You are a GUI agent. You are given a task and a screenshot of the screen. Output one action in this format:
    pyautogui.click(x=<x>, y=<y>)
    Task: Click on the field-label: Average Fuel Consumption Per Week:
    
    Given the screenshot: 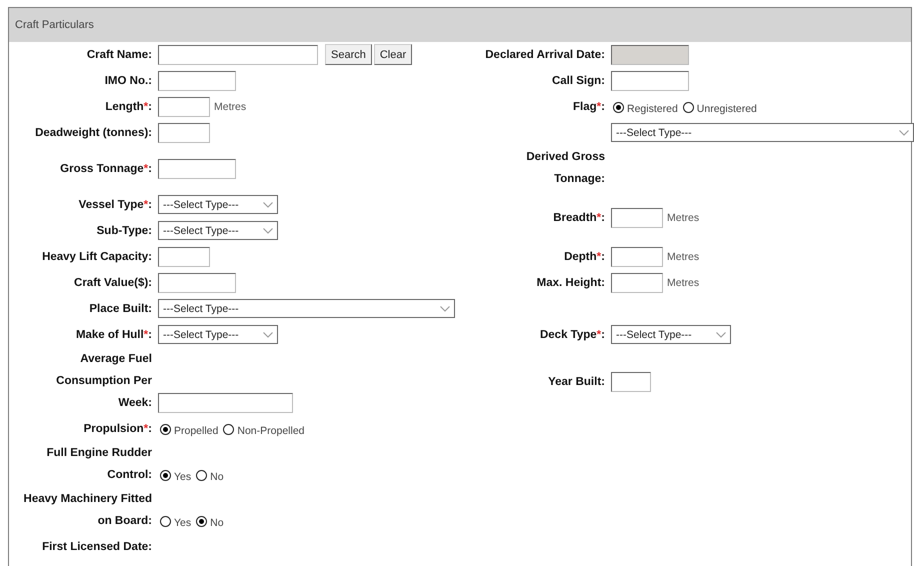 What is the action you would take?
    pyautogui.click(x=104, y=381)
    